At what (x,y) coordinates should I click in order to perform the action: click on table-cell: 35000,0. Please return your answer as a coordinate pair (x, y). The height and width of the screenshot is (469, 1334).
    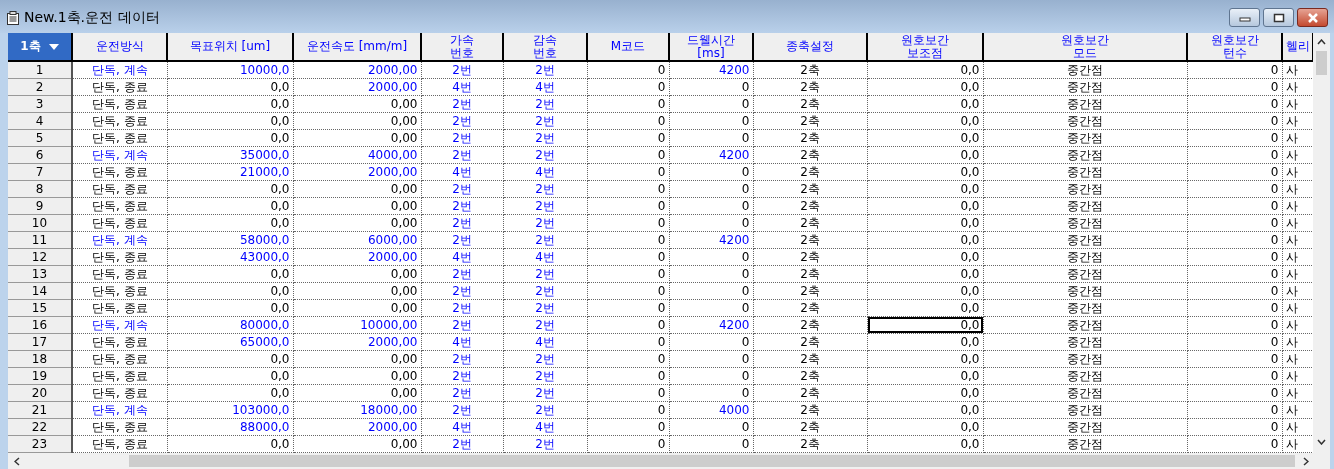
    Looking at the image, I should click on (230, 155).